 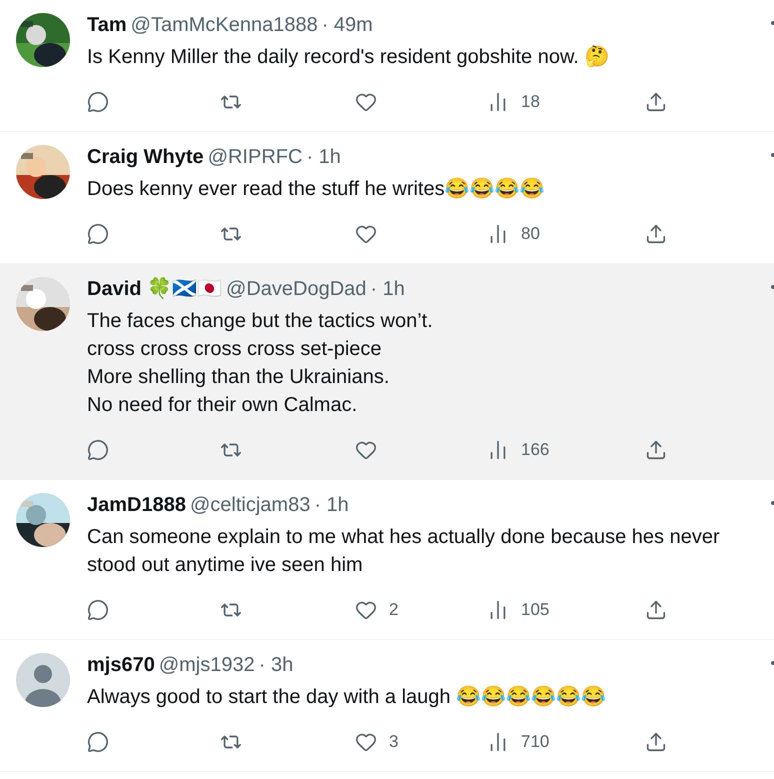 I want to click on user-name: Tam, so click(x=107, y=25).